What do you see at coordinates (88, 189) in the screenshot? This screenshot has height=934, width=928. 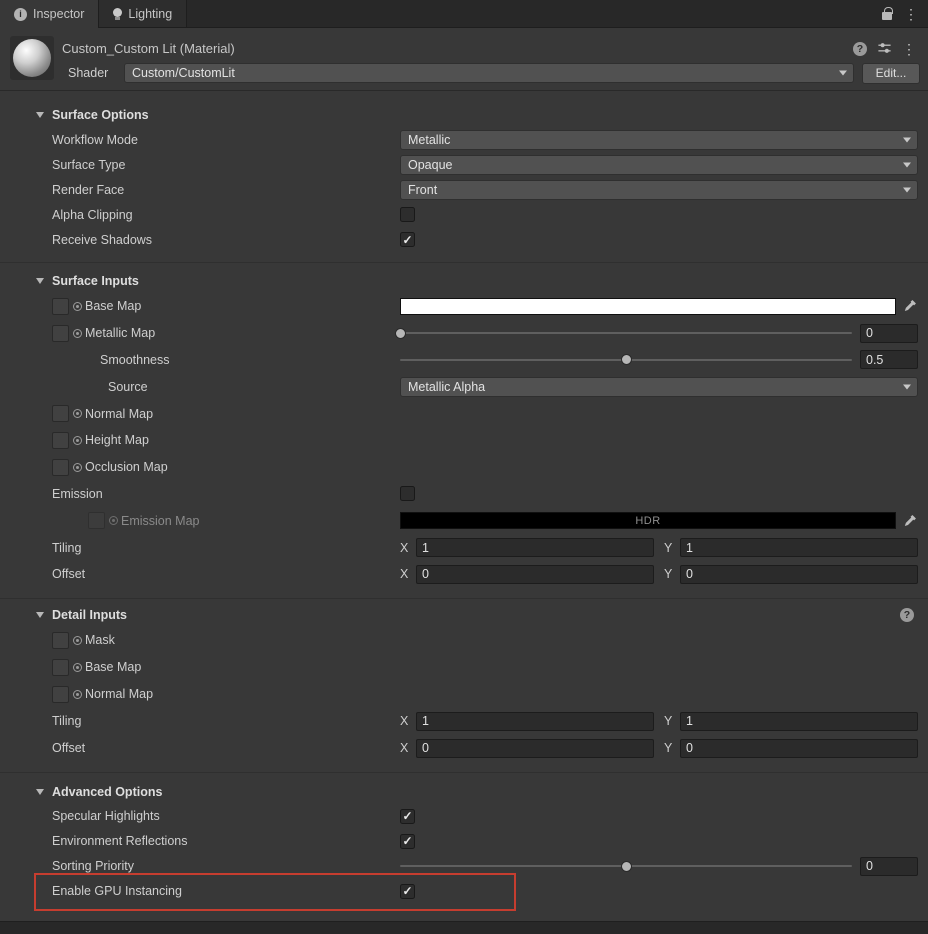 I see `render-face-label: Render Face` at bounding box center [88, 189].